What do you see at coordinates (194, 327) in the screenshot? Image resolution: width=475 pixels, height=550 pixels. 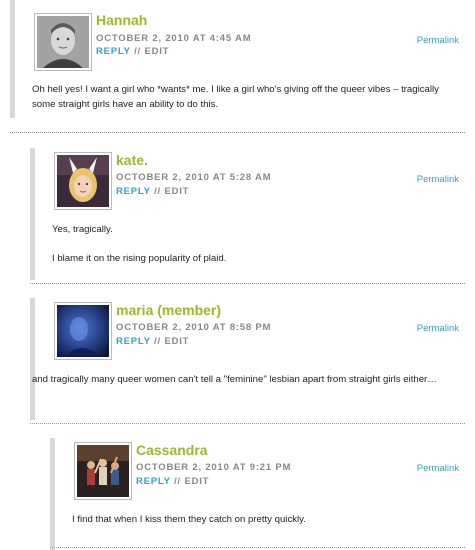 I see `comment-date: OCTOBER 2, 2010 AT 8:58 PM` at bounding box center [194, 327].